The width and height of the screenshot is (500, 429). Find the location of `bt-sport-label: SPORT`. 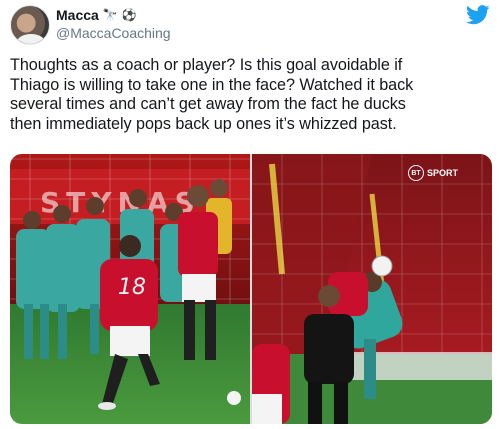

bt-sport-label: SPORT is located at coordinates (442, 173).